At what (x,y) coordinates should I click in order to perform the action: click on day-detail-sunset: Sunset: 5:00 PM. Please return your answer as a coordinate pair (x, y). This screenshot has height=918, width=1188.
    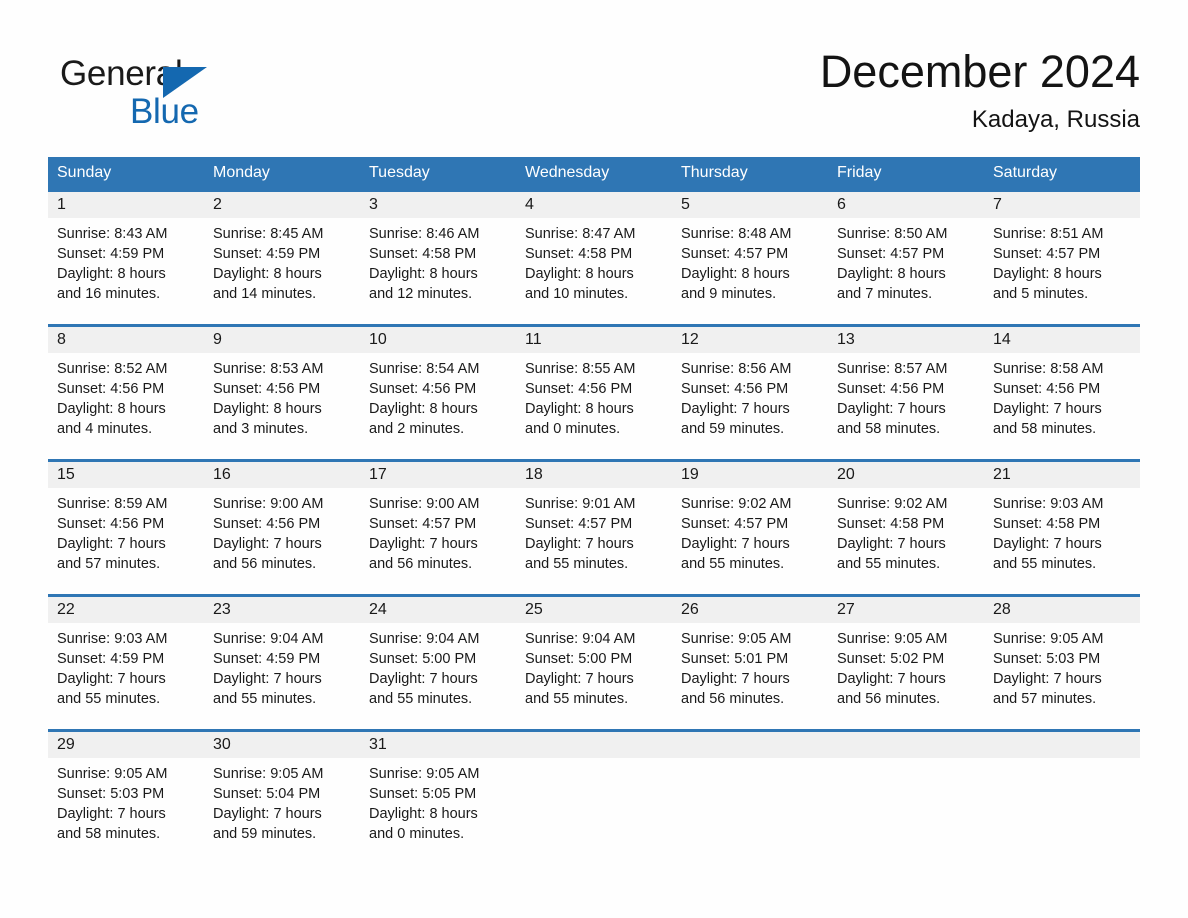
    Looking at the image, I should click on (423, 659).